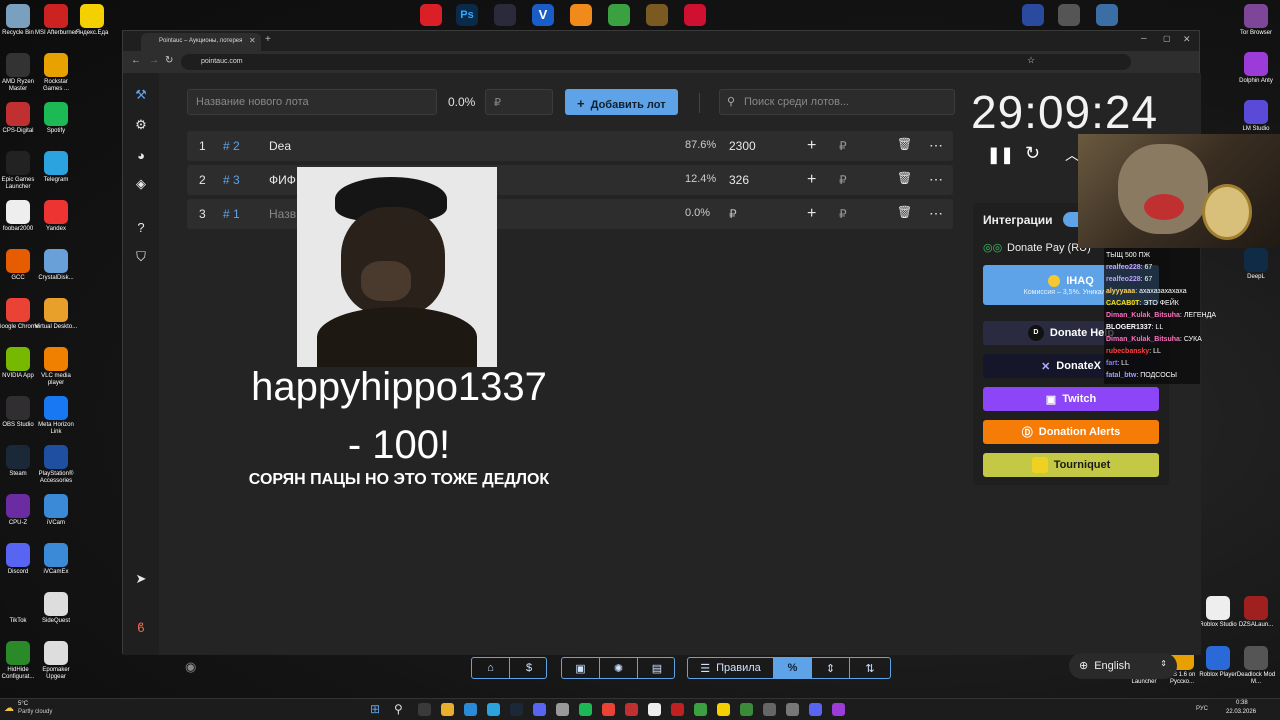 This screenshot has height=720, width=1280. What do you see at coordinates (619, 668) in the screenshot?
I see `bug-icon: ✺` at bounding box center [619, 668].